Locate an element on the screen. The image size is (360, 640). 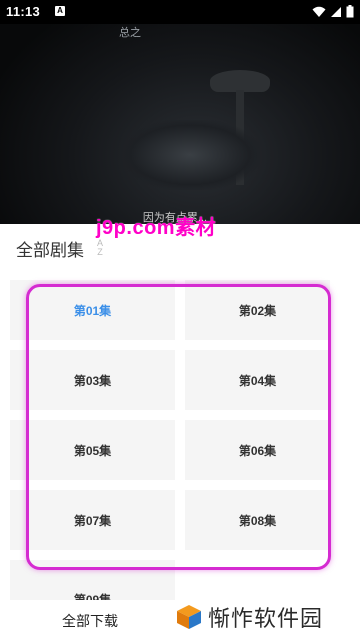
sort-icon-letter-z: Z is located at coordinates (100, 251).